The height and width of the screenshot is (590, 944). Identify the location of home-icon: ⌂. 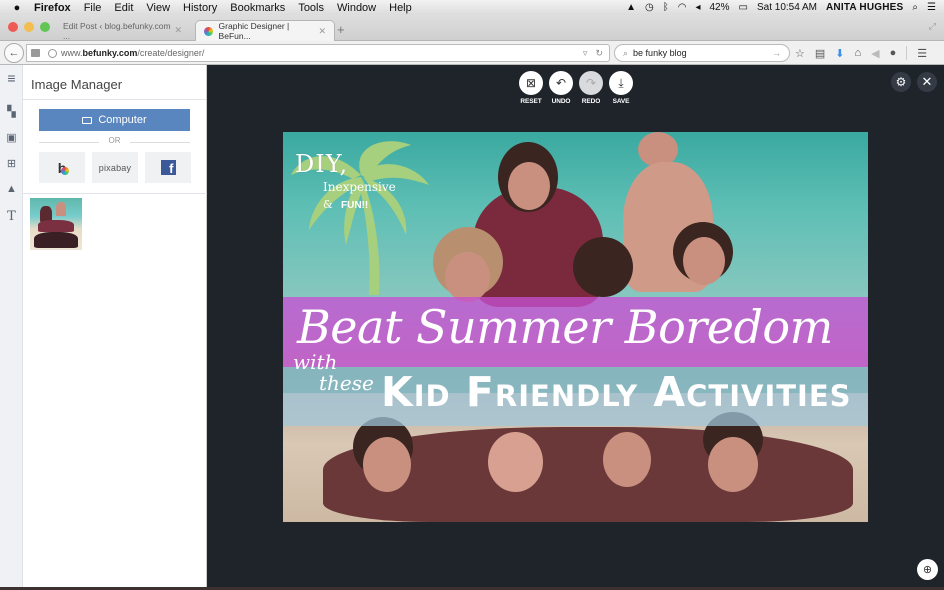
(858, 53).